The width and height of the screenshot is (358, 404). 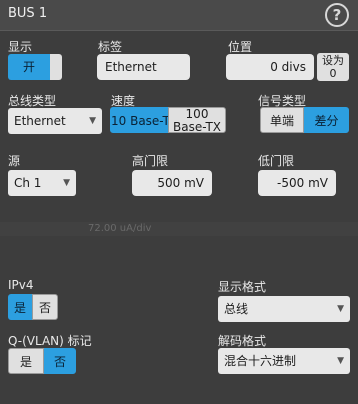 What do you see at coordinates (179, 15) in the screenshot?
I see `title-bar: BUS 1 ?` at bounding box center [179, 15].